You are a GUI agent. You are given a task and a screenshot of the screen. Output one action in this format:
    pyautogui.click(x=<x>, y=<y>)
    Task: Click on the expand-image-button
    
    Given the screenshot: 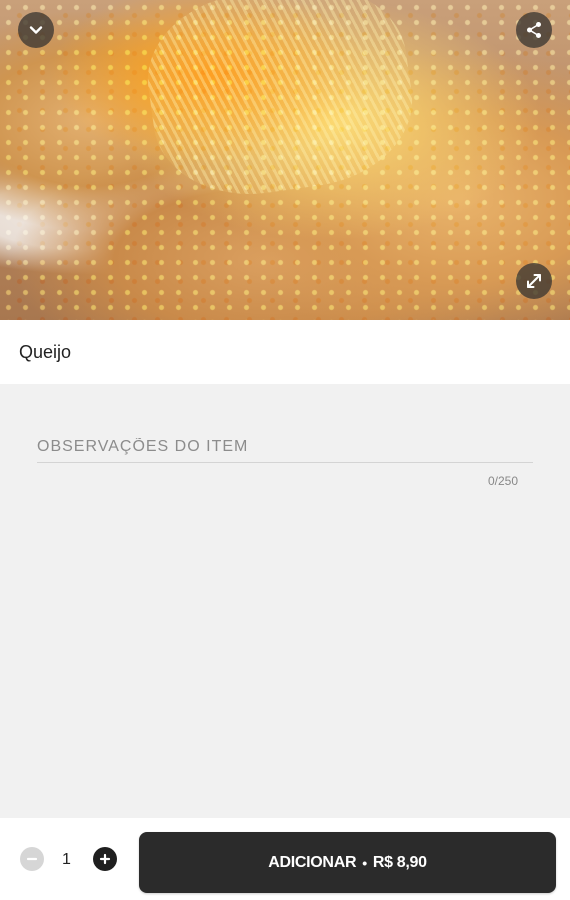 What is the action you would take?
    pyautogui.click(x=534, y=281)
    